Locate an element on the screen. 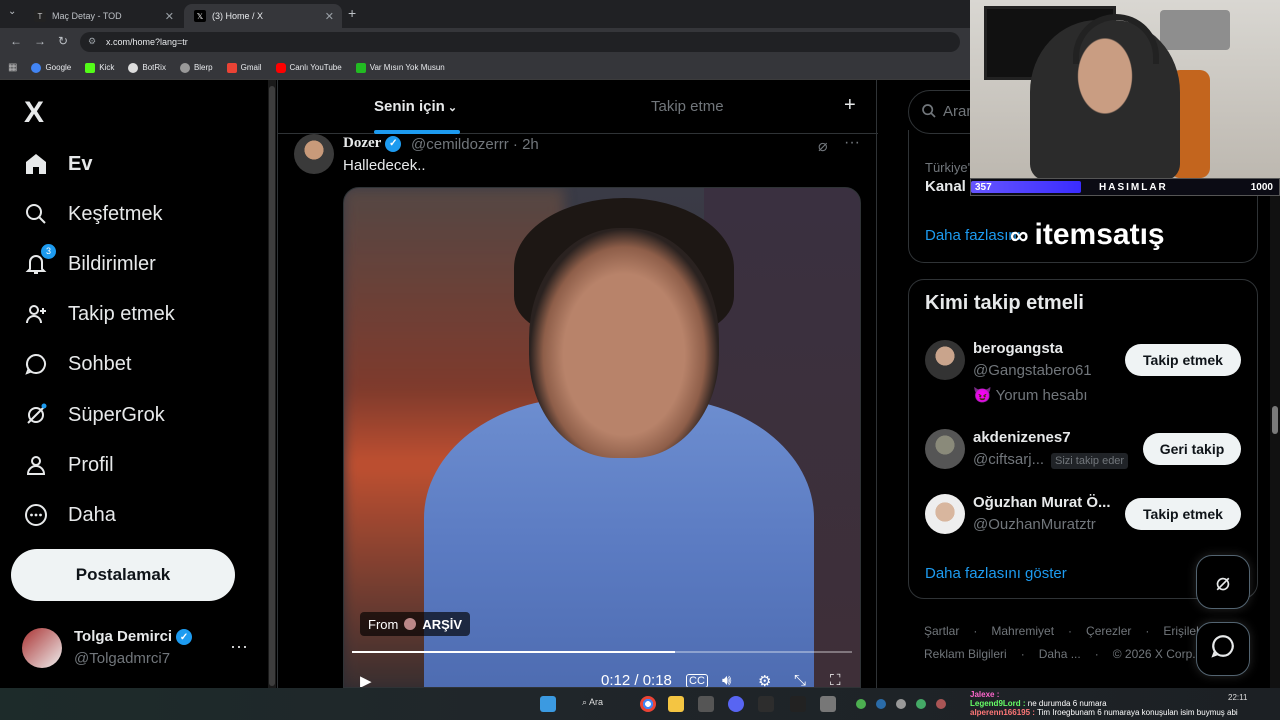 This screenshot has height=720, width=1280. show-more-link: Daha fazlasını göster is located at coordinates (996, 573).